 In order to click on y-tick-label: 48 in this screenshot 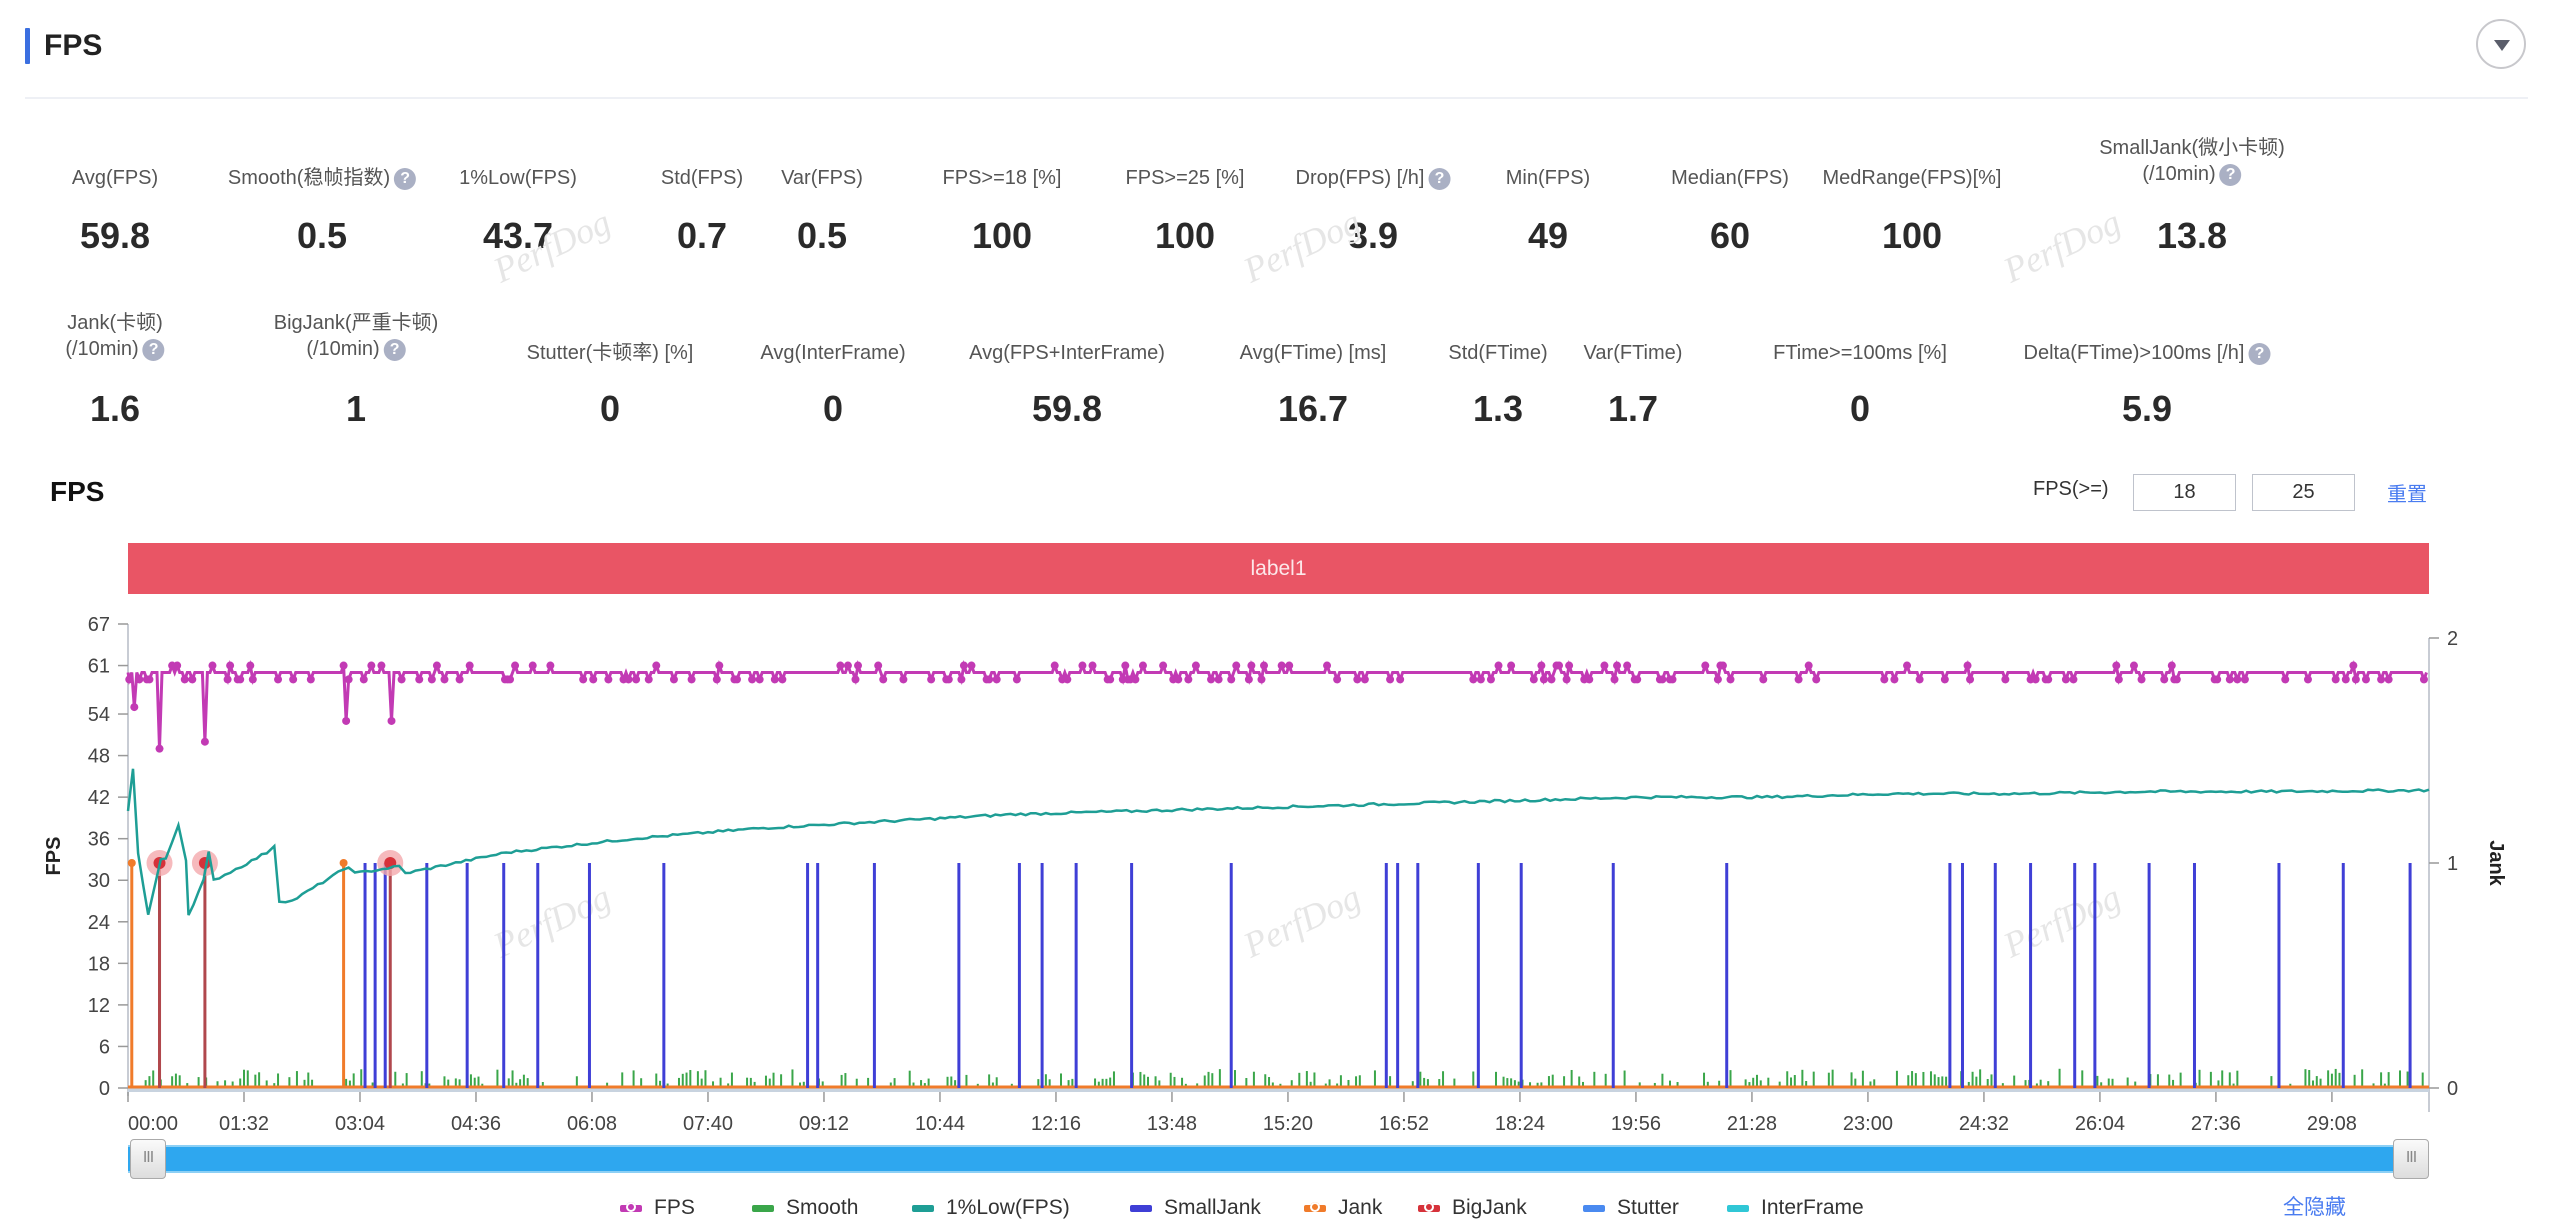, I will do `click(99, 757)`.